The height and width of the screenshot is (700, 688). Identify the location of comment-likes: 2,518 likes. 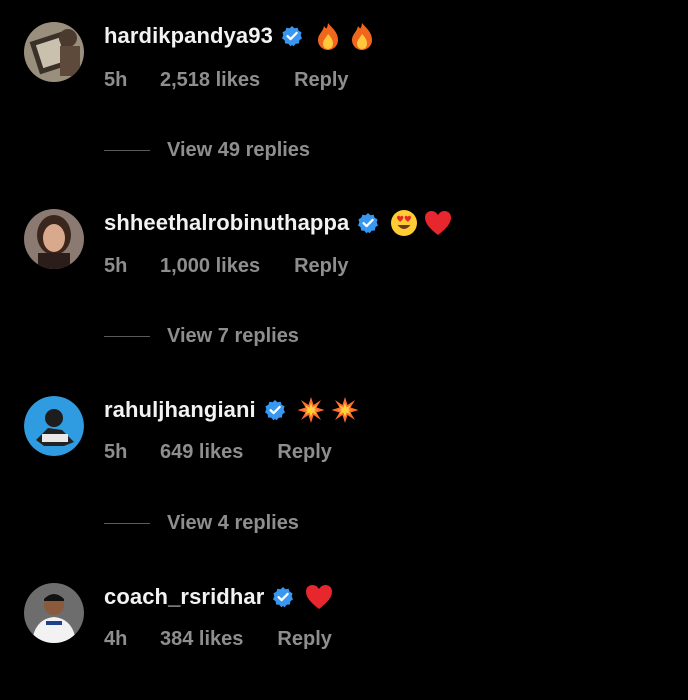
(210, 80).